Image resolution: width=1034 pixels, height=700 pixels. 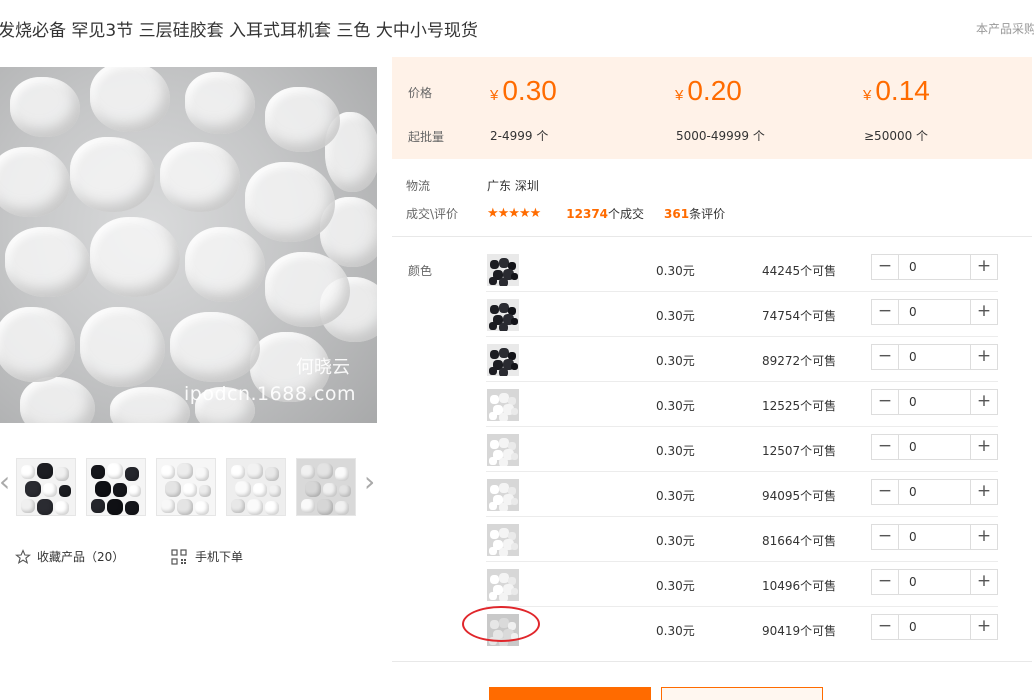 What do you see at coordinates (513, 185) in the screenshot?
I see `logistics-value: 广东 深圳` at bounding box center [513, 185].